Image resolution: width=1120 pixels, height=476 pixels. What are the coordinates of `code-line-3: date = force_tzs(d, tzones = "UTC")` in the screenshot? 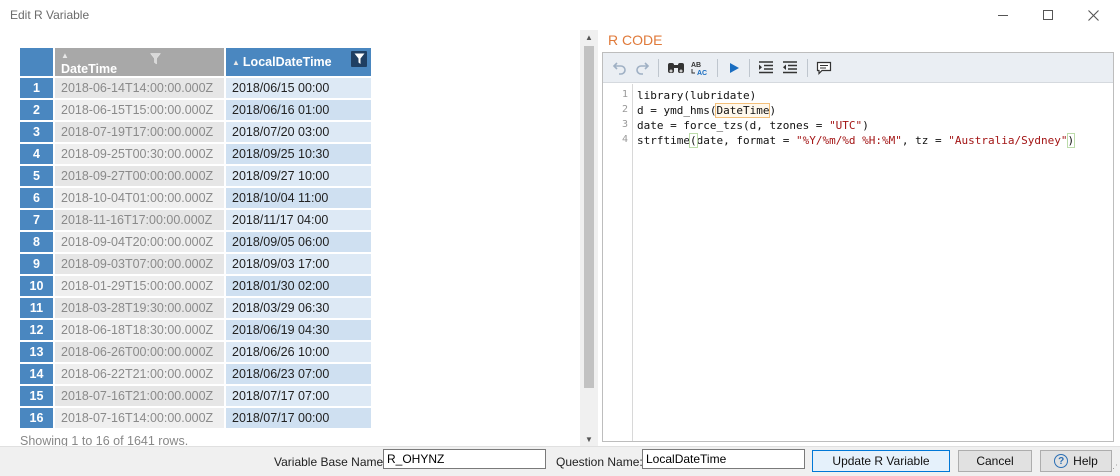 It's located at (873, 125).